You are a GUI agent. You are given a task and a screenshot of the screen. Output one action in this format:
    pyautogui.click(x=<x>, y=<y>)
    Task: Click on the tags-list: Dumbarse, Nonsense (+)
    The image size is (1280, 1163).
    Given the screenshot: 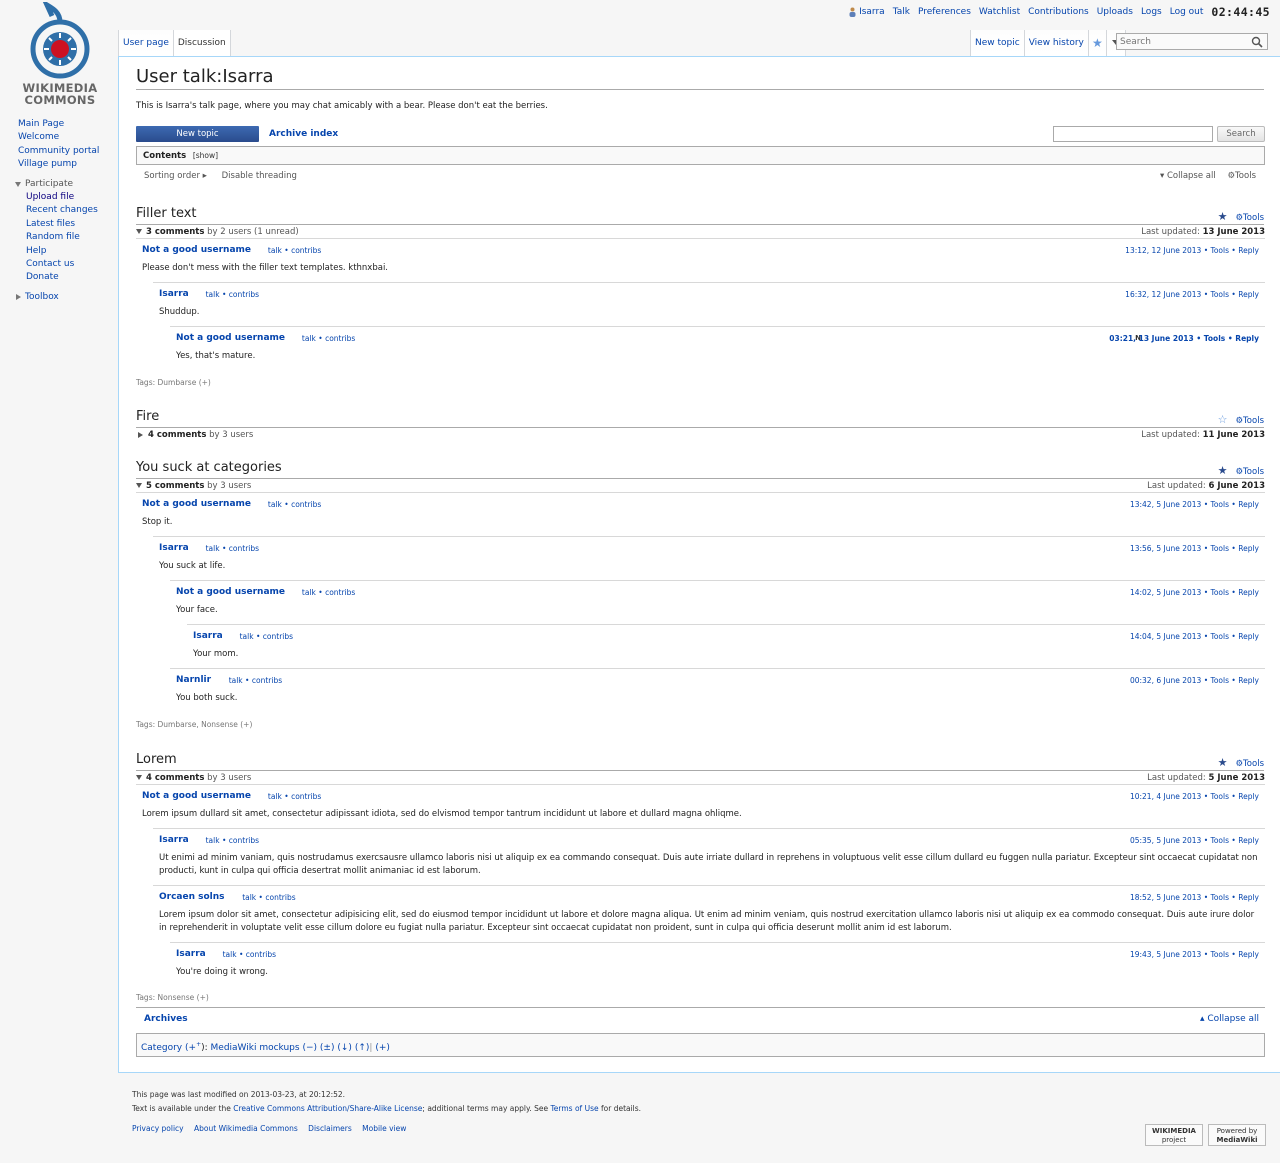 What is the action you would take?
    pyautogui.click(x=205, y=724)
    